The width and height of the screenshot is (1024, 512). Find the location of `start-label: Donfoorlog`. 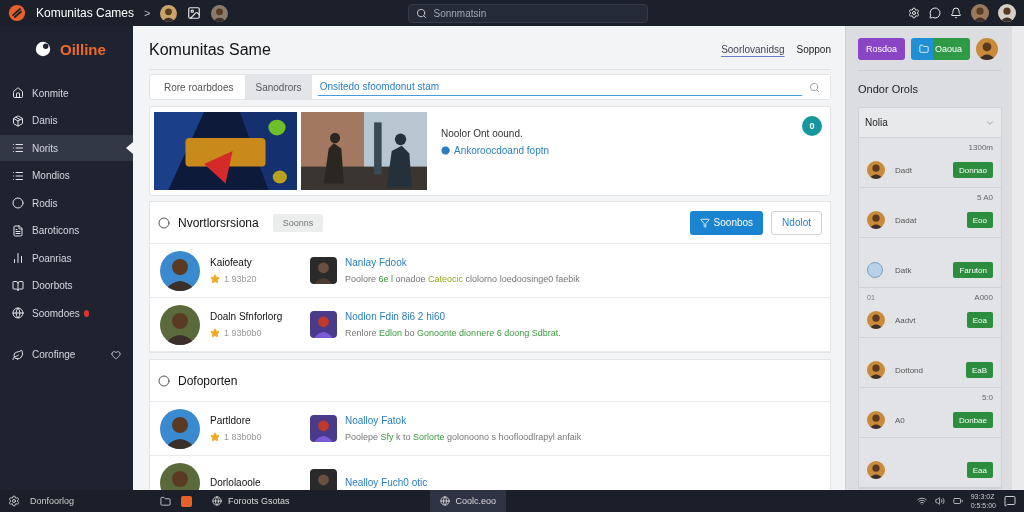

start-label: Donfoorlog is located at coordinates (53, 501).